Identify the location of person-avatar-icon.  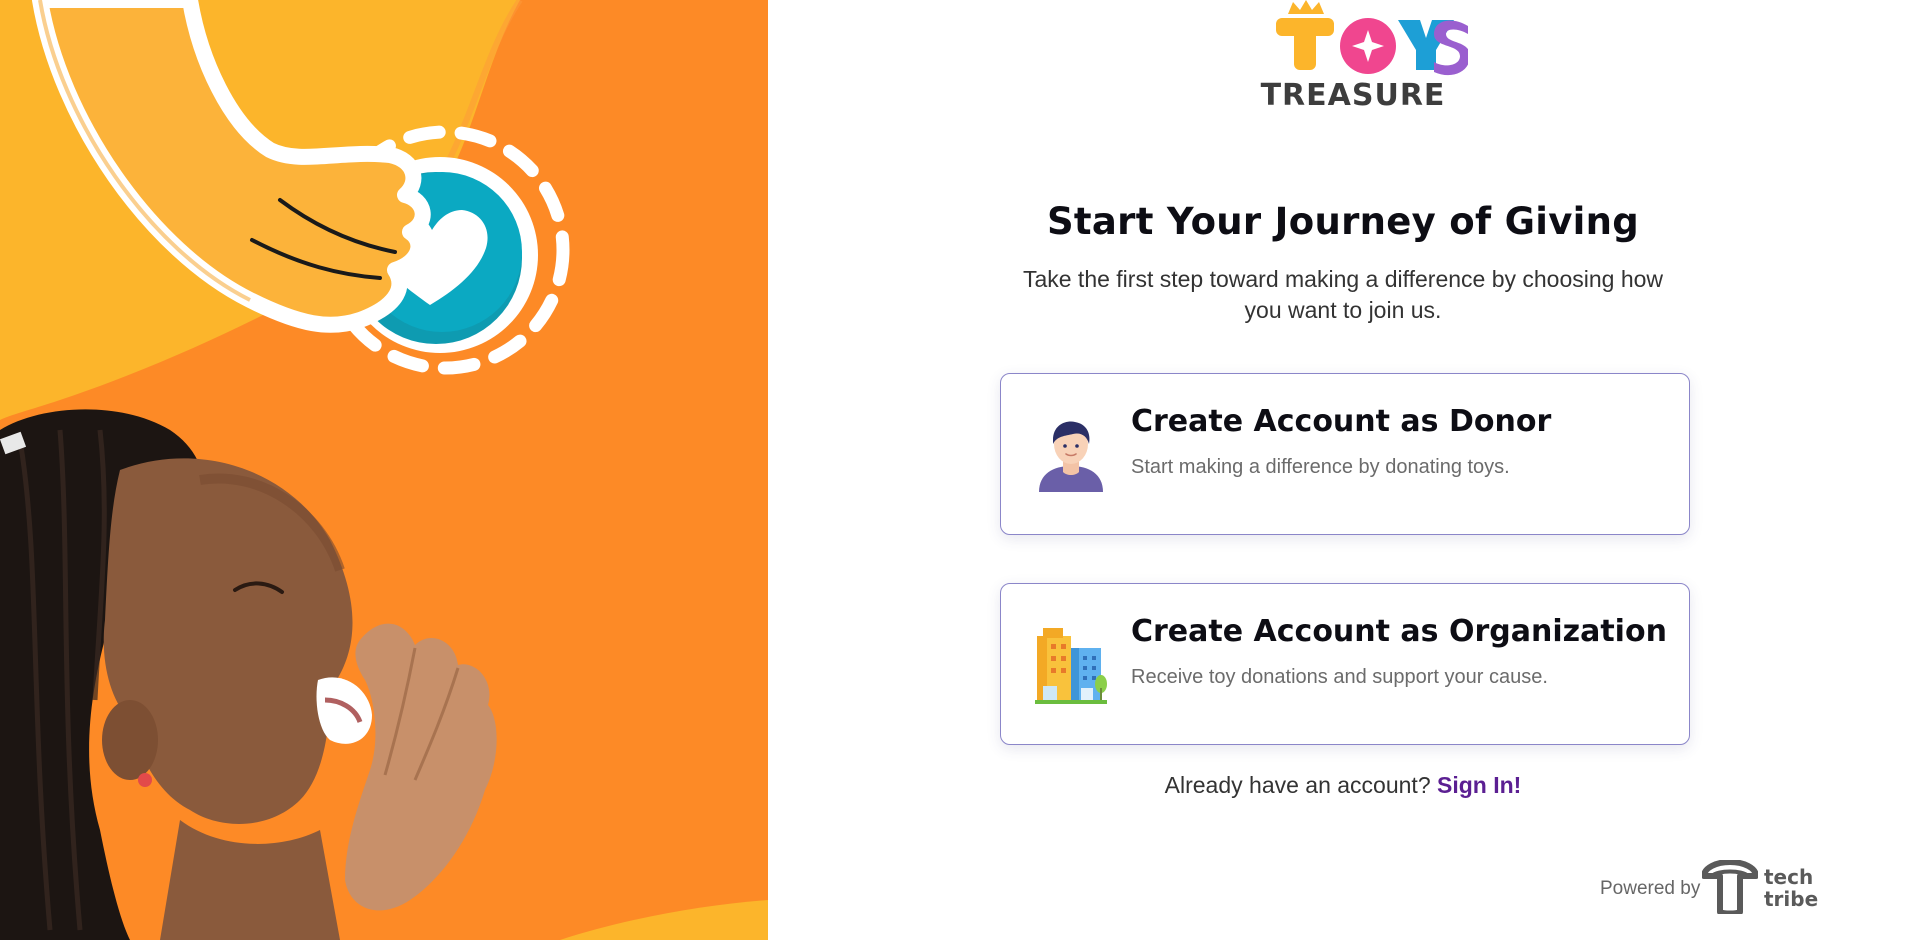
(1071, 455).